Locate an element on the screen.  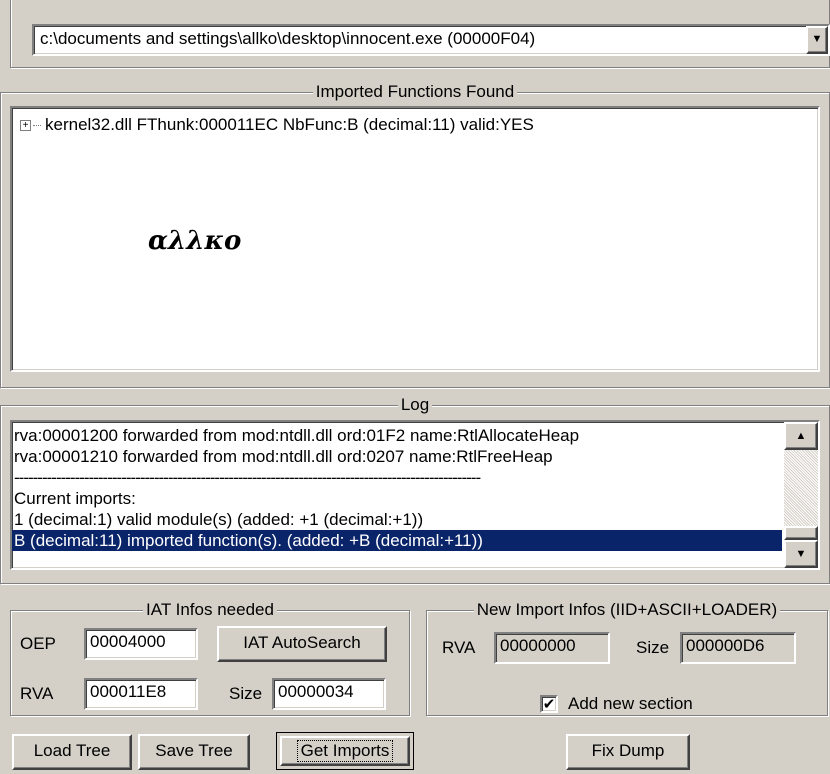
get-imports-button: Get Imports is located at coordinates (345, 751).